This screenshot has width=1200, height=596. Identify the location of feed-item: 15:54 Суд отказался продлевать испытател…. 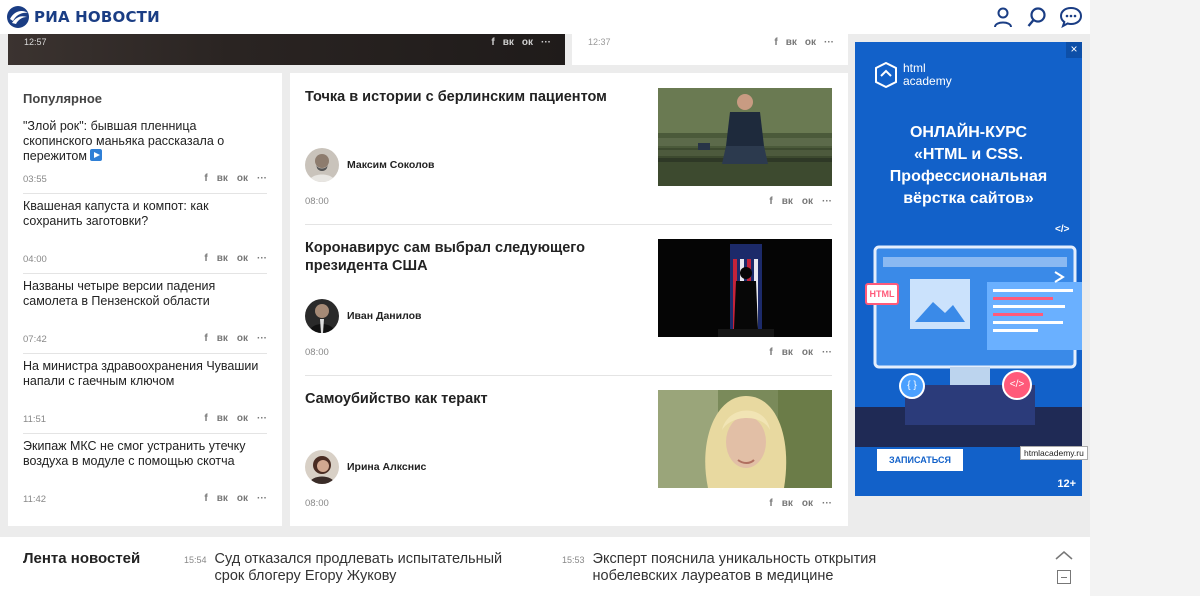
(359, 568).